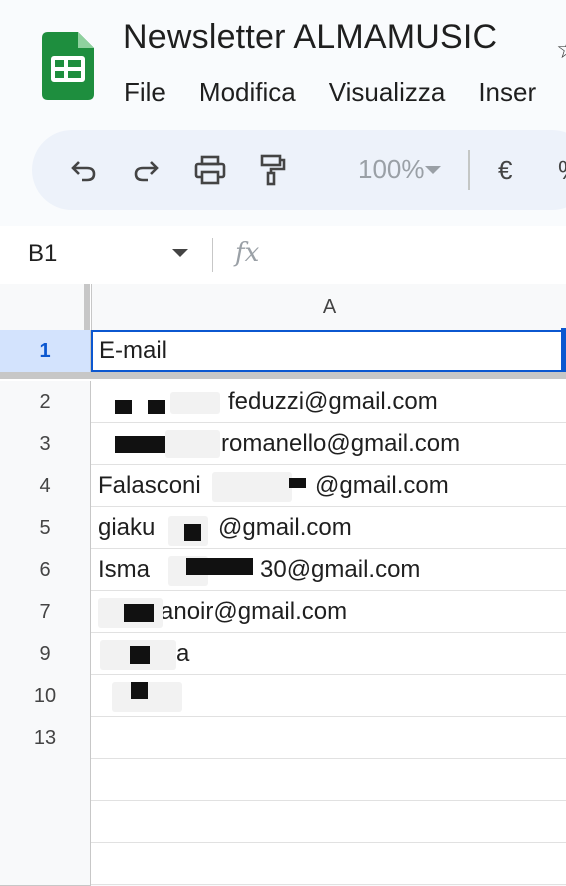 The height and width of the screenshot is (886, 566). Describe the element at coordinates (183, 653) in the screenshot. I see `cell-text: a` at that location.